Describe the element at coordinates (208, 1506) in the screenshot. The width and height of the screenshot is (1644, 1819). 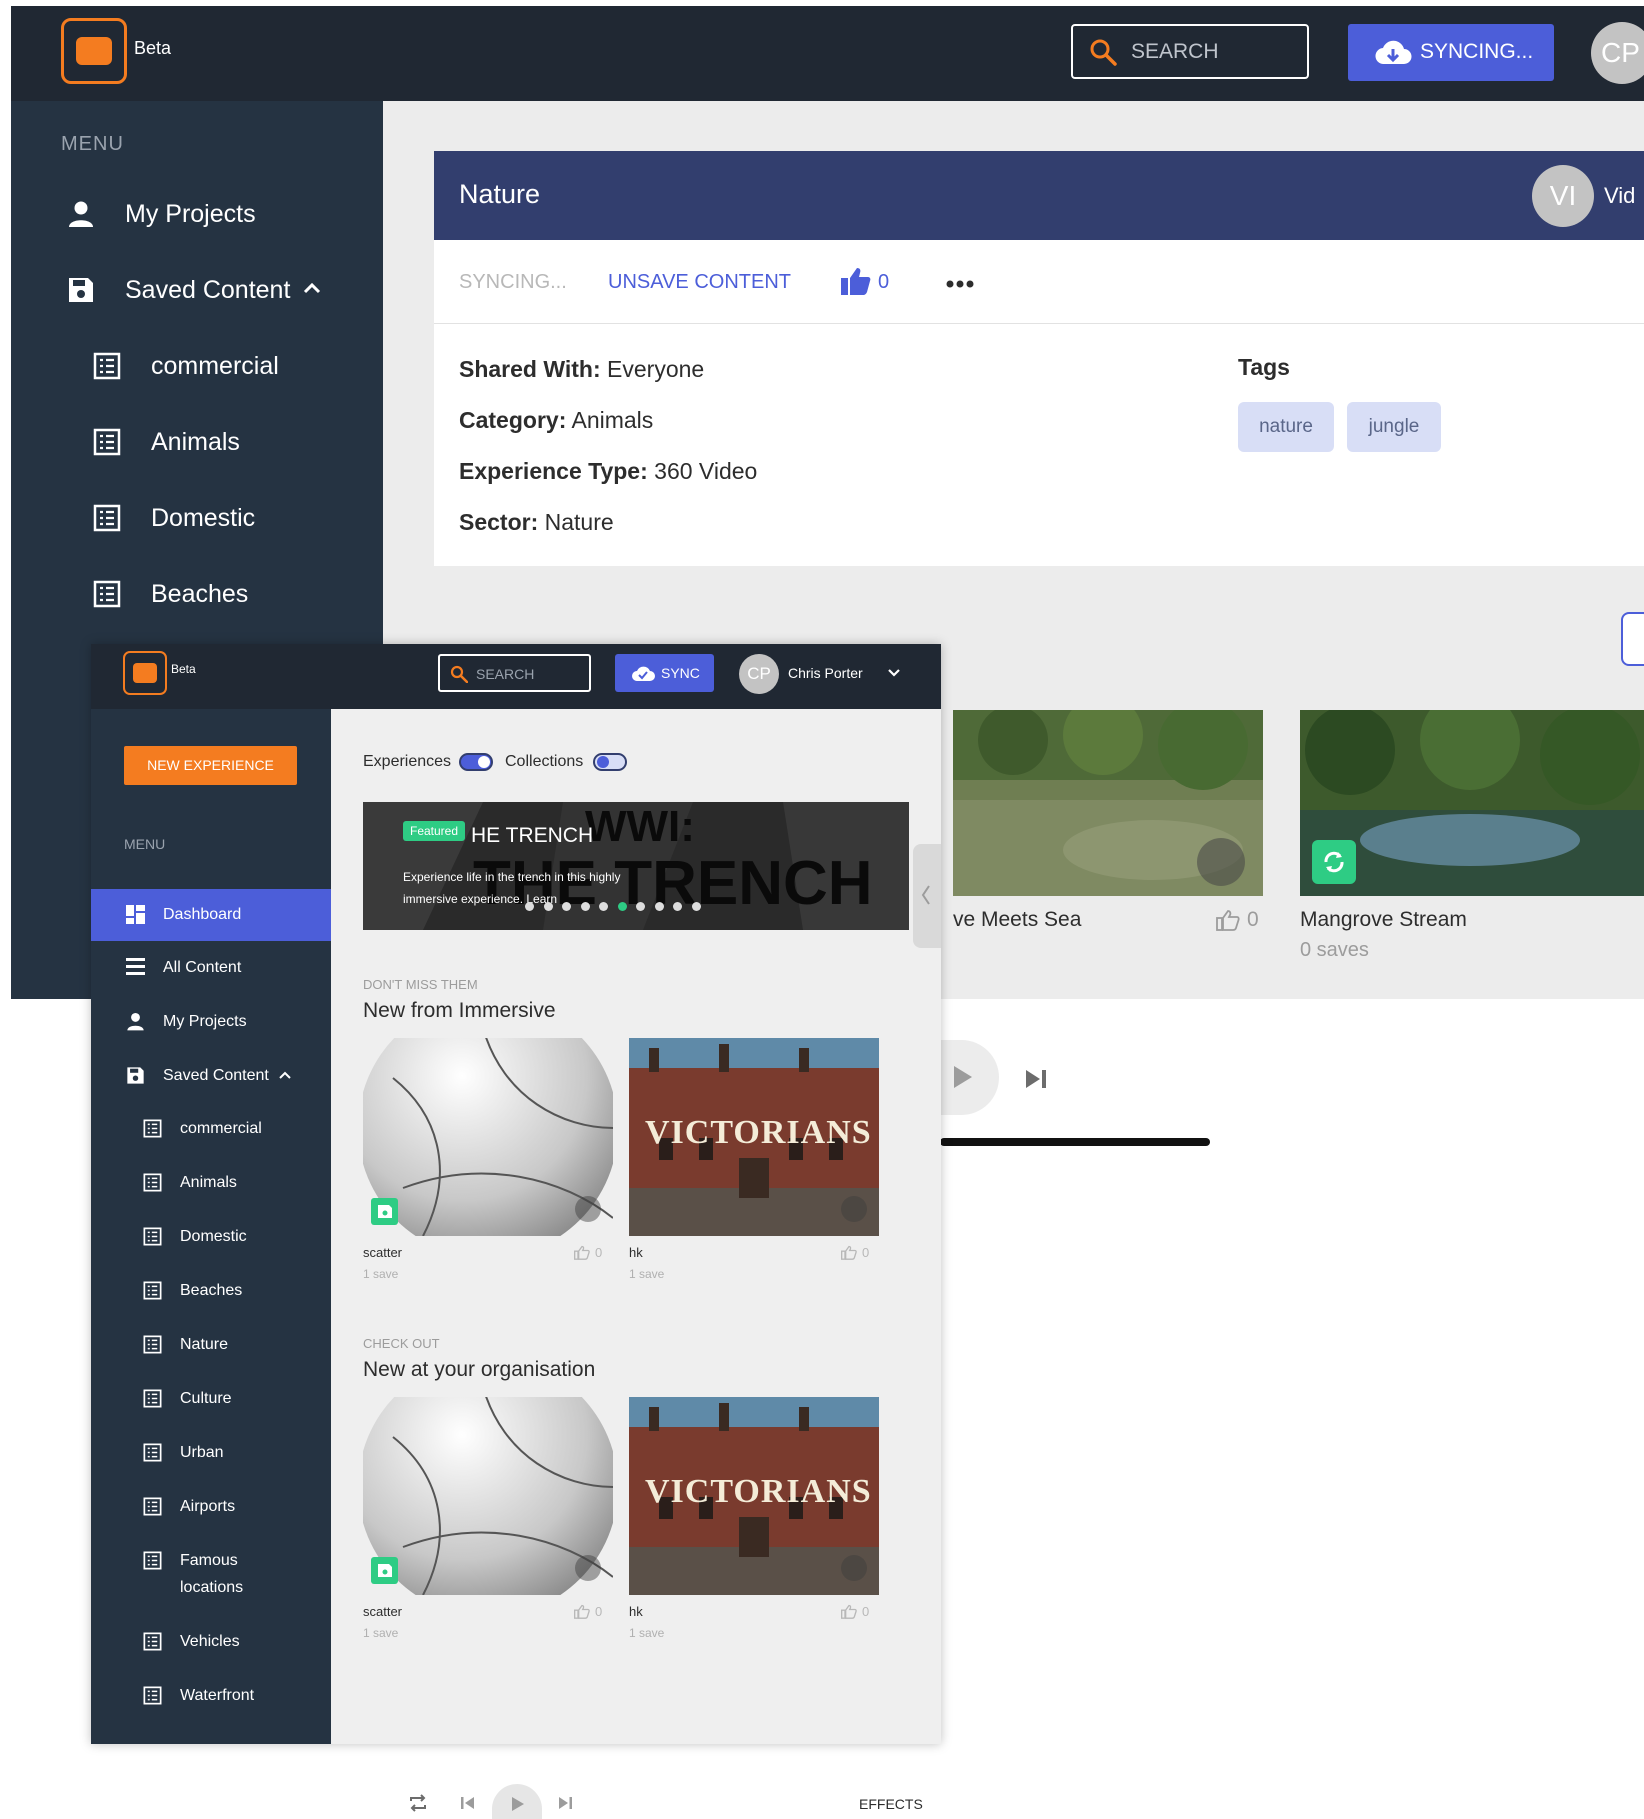
I see `sidebar-item-label: Airports` at that location.